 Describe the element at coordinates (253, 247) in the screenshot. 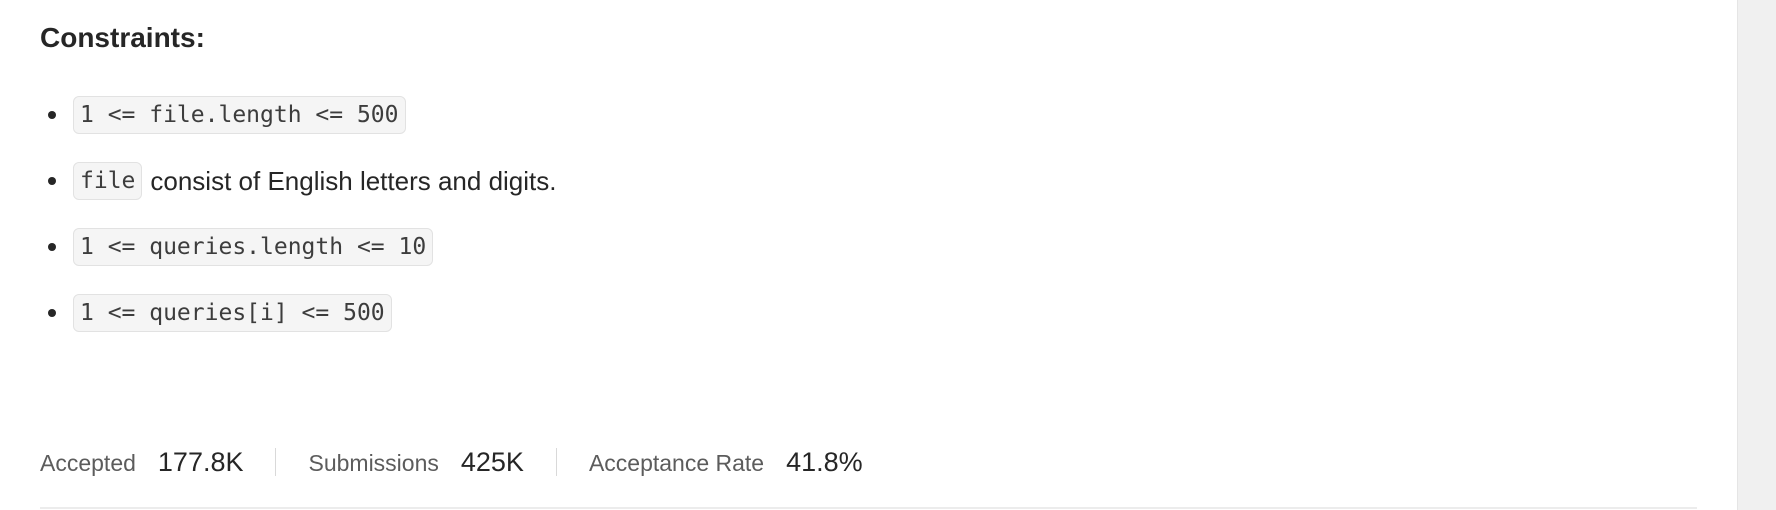

I see `constraint-code: 1 <= queries.length <= 10` at that location.